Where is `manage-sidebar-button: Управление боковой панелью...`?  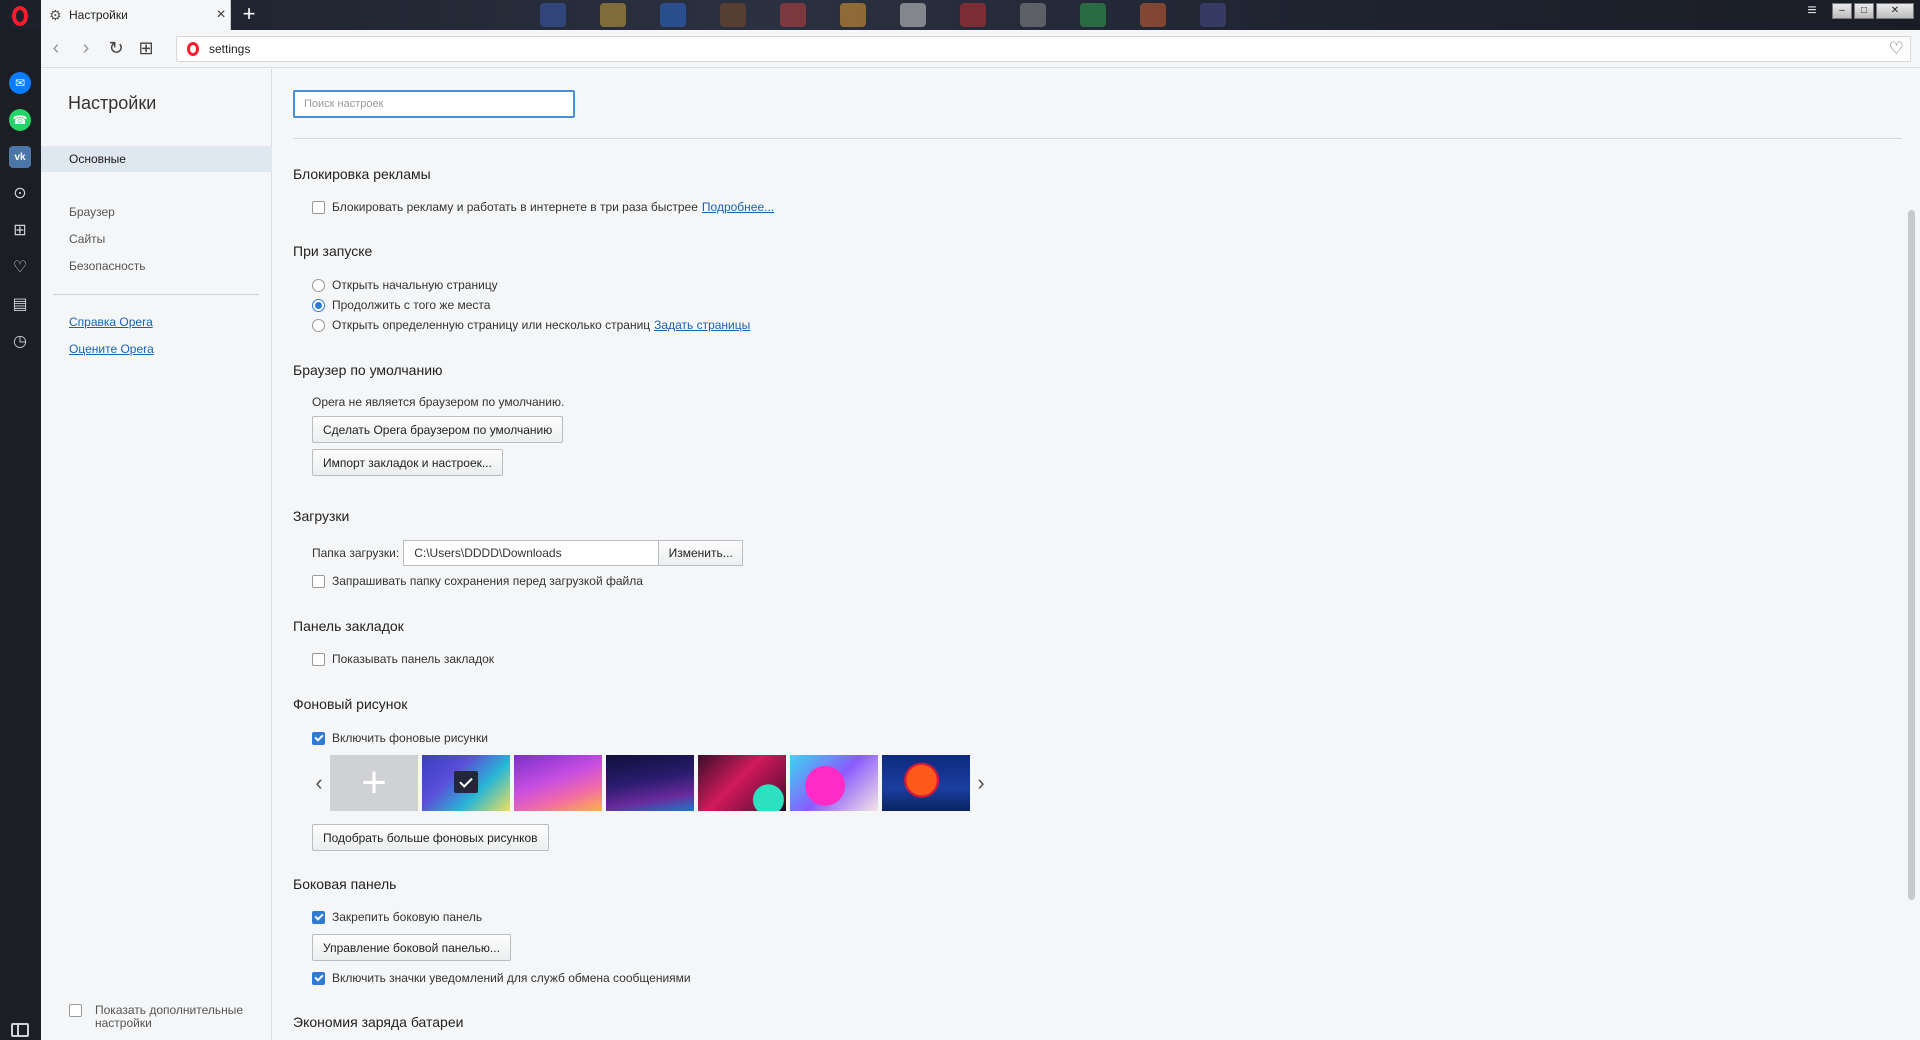
manage-sidebar-button: Управление боковой панелью... is located at coordinates (411, 947).